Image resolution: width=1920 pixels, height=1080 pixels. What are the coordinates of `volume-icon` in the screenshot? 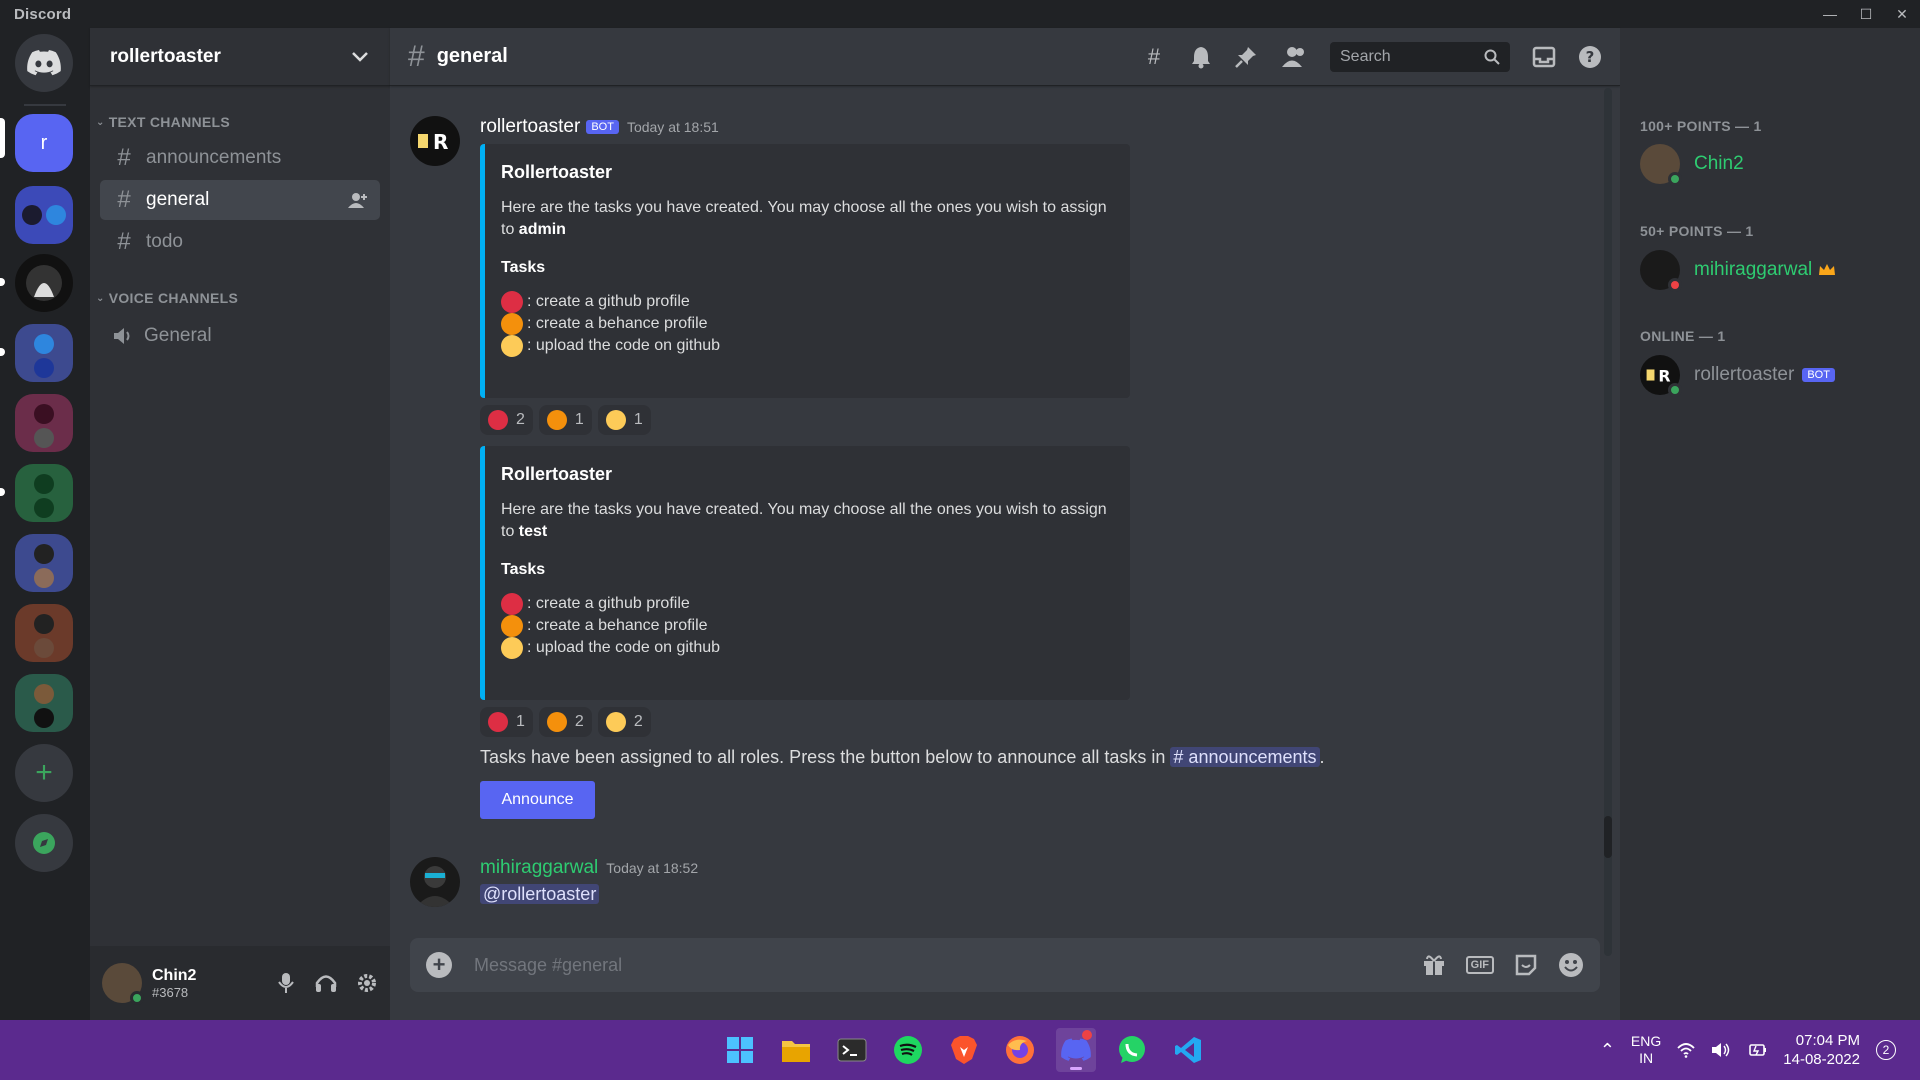 It's located at (1721, 1050).